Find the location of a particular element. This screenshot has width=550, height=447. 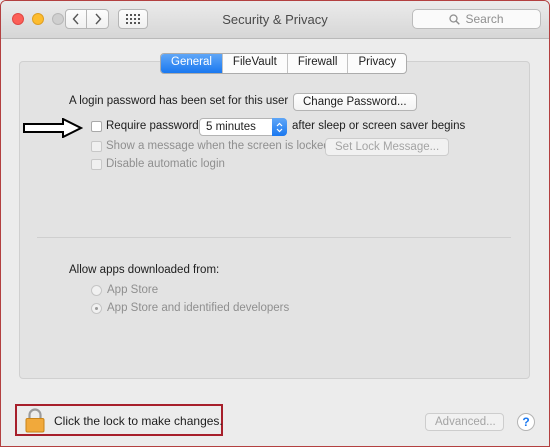

show-message-checkbox is located at coordinates (96, 146).